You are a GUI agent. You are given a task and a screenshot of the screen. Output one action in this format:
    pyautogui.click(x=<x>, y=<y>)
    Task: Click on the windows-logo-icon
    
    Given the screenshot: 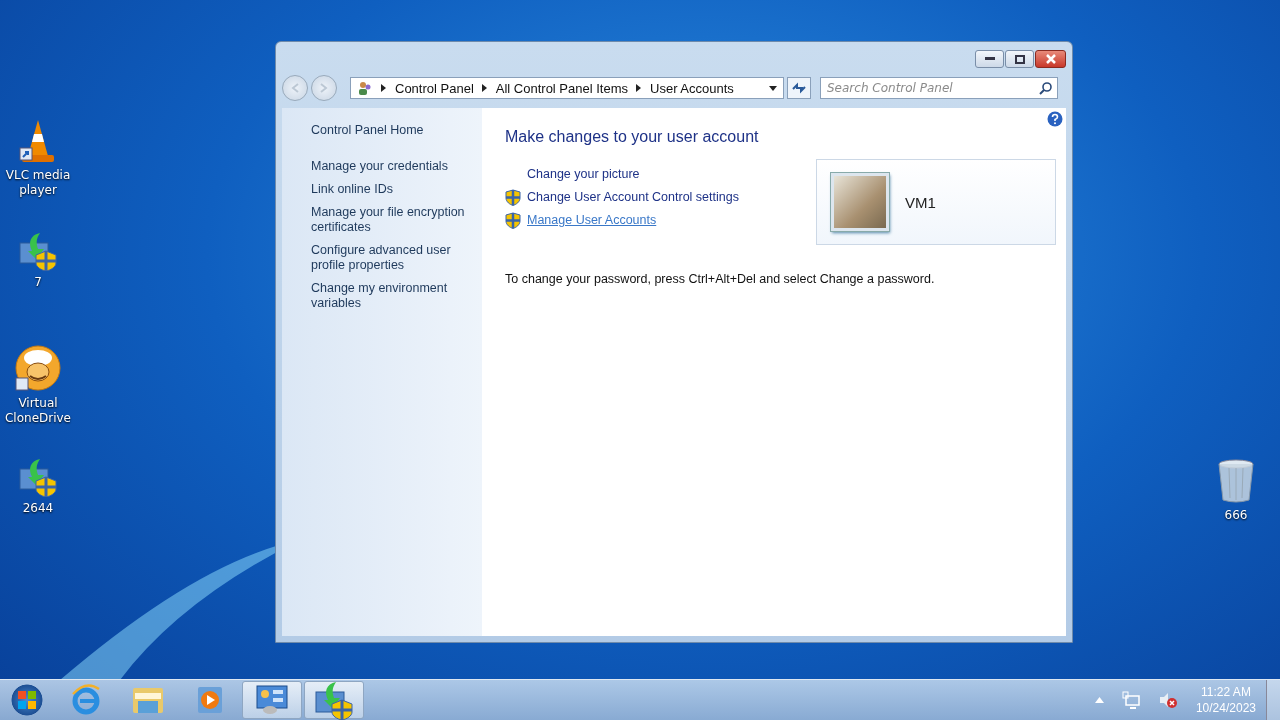 What is the action you would take?
    pyautogui.click(x=27, y=700)
    